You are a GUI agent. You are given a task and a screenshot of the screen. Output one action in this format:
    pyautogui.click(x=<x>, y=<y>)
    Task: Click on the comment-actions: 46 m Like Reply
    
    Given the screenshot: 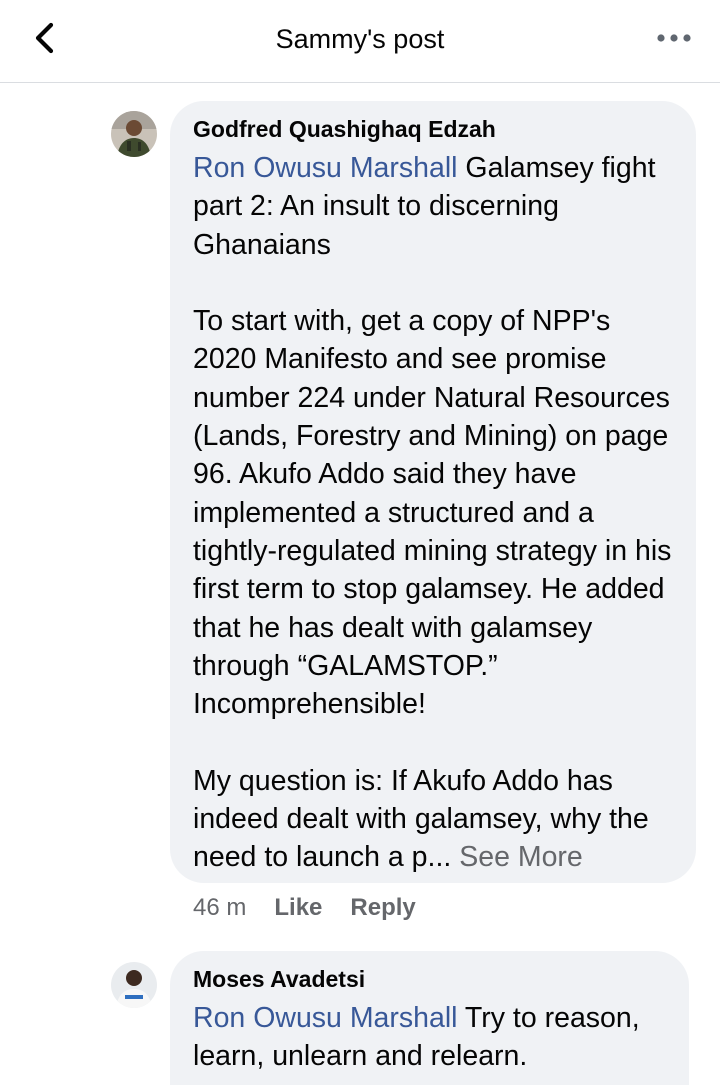 What is the action you would take?
    pyautogui.click(x=318, y=908)
    